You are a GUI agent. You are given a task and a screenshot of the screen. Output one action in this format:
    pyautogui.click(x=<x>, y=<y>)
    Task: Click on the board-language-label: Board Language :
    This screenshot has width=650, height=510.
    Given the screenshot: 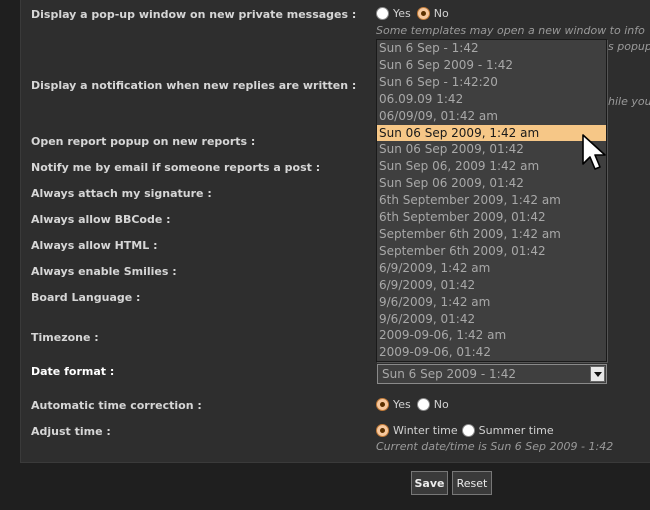 What is the action you would take?
    pyautogui.click(x=86, y=297)
    